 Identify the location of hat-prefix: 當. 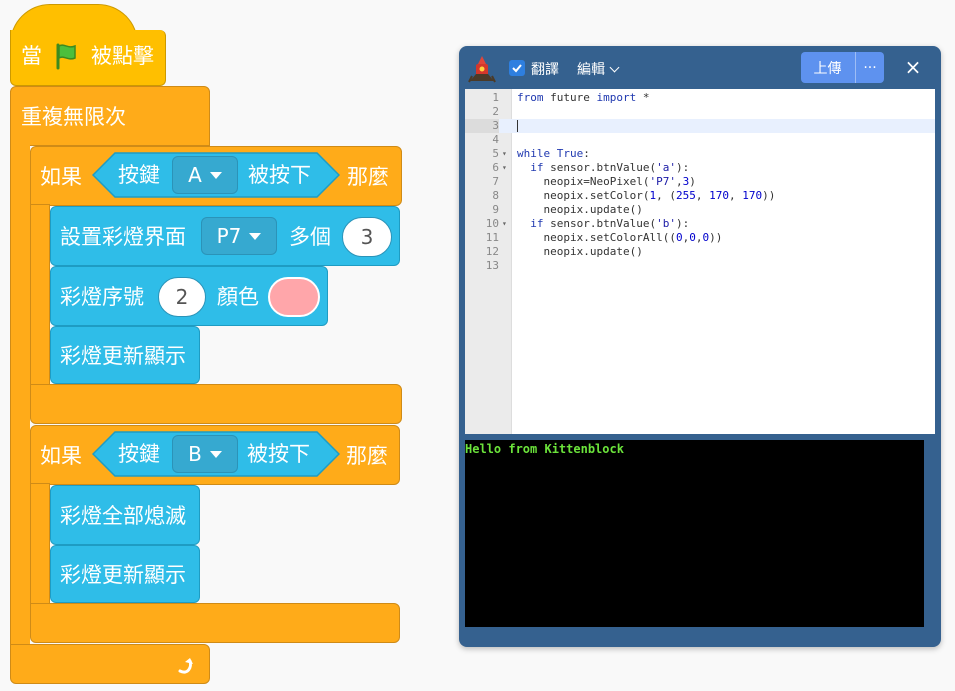
(31, 56).